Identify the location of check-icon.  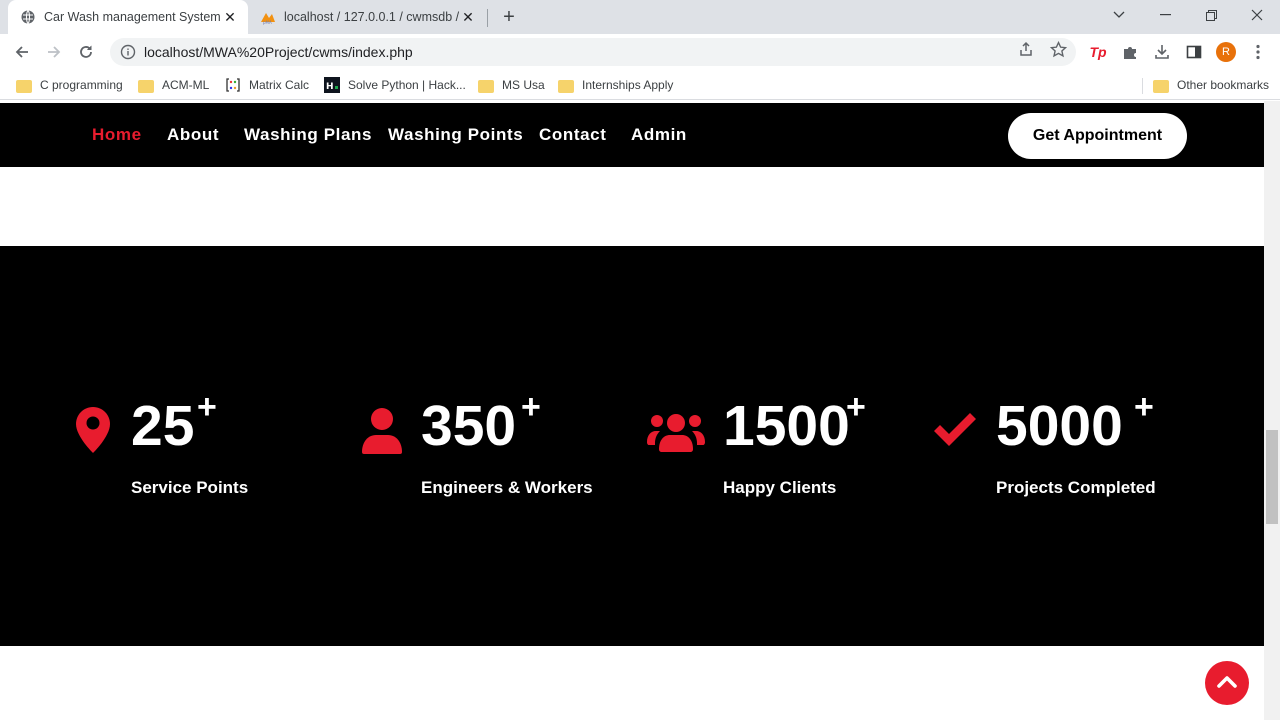
(955, 432).